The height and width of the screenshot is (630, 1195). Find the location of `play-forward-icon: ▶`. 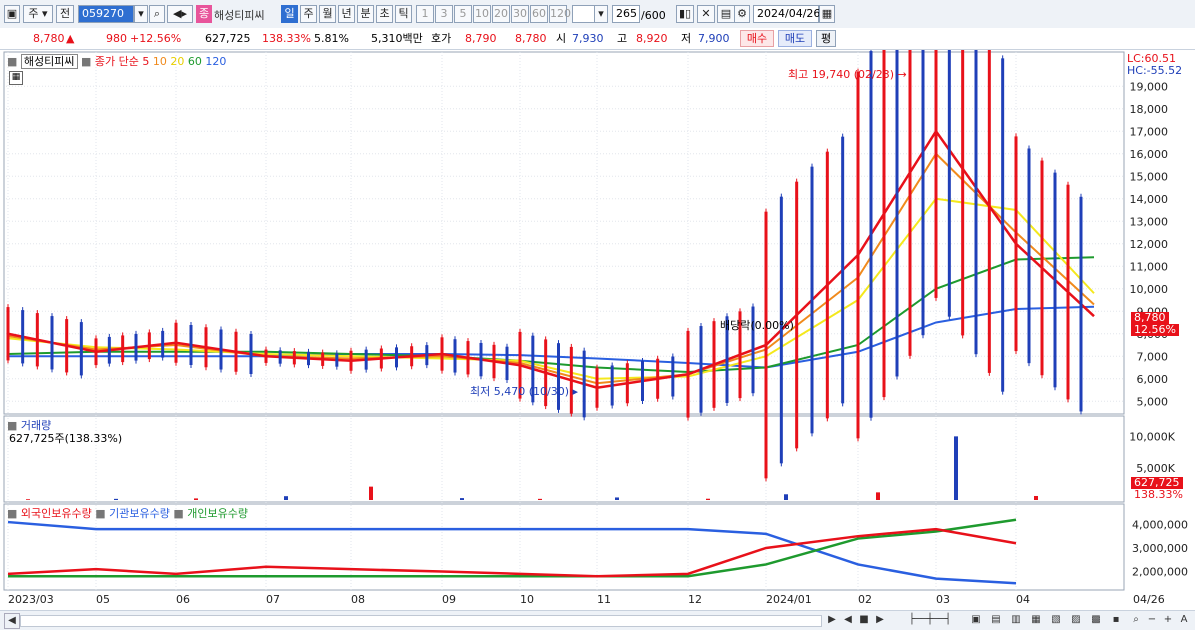

play-forward-icon: ▶ is located at coordinates (880, 620).